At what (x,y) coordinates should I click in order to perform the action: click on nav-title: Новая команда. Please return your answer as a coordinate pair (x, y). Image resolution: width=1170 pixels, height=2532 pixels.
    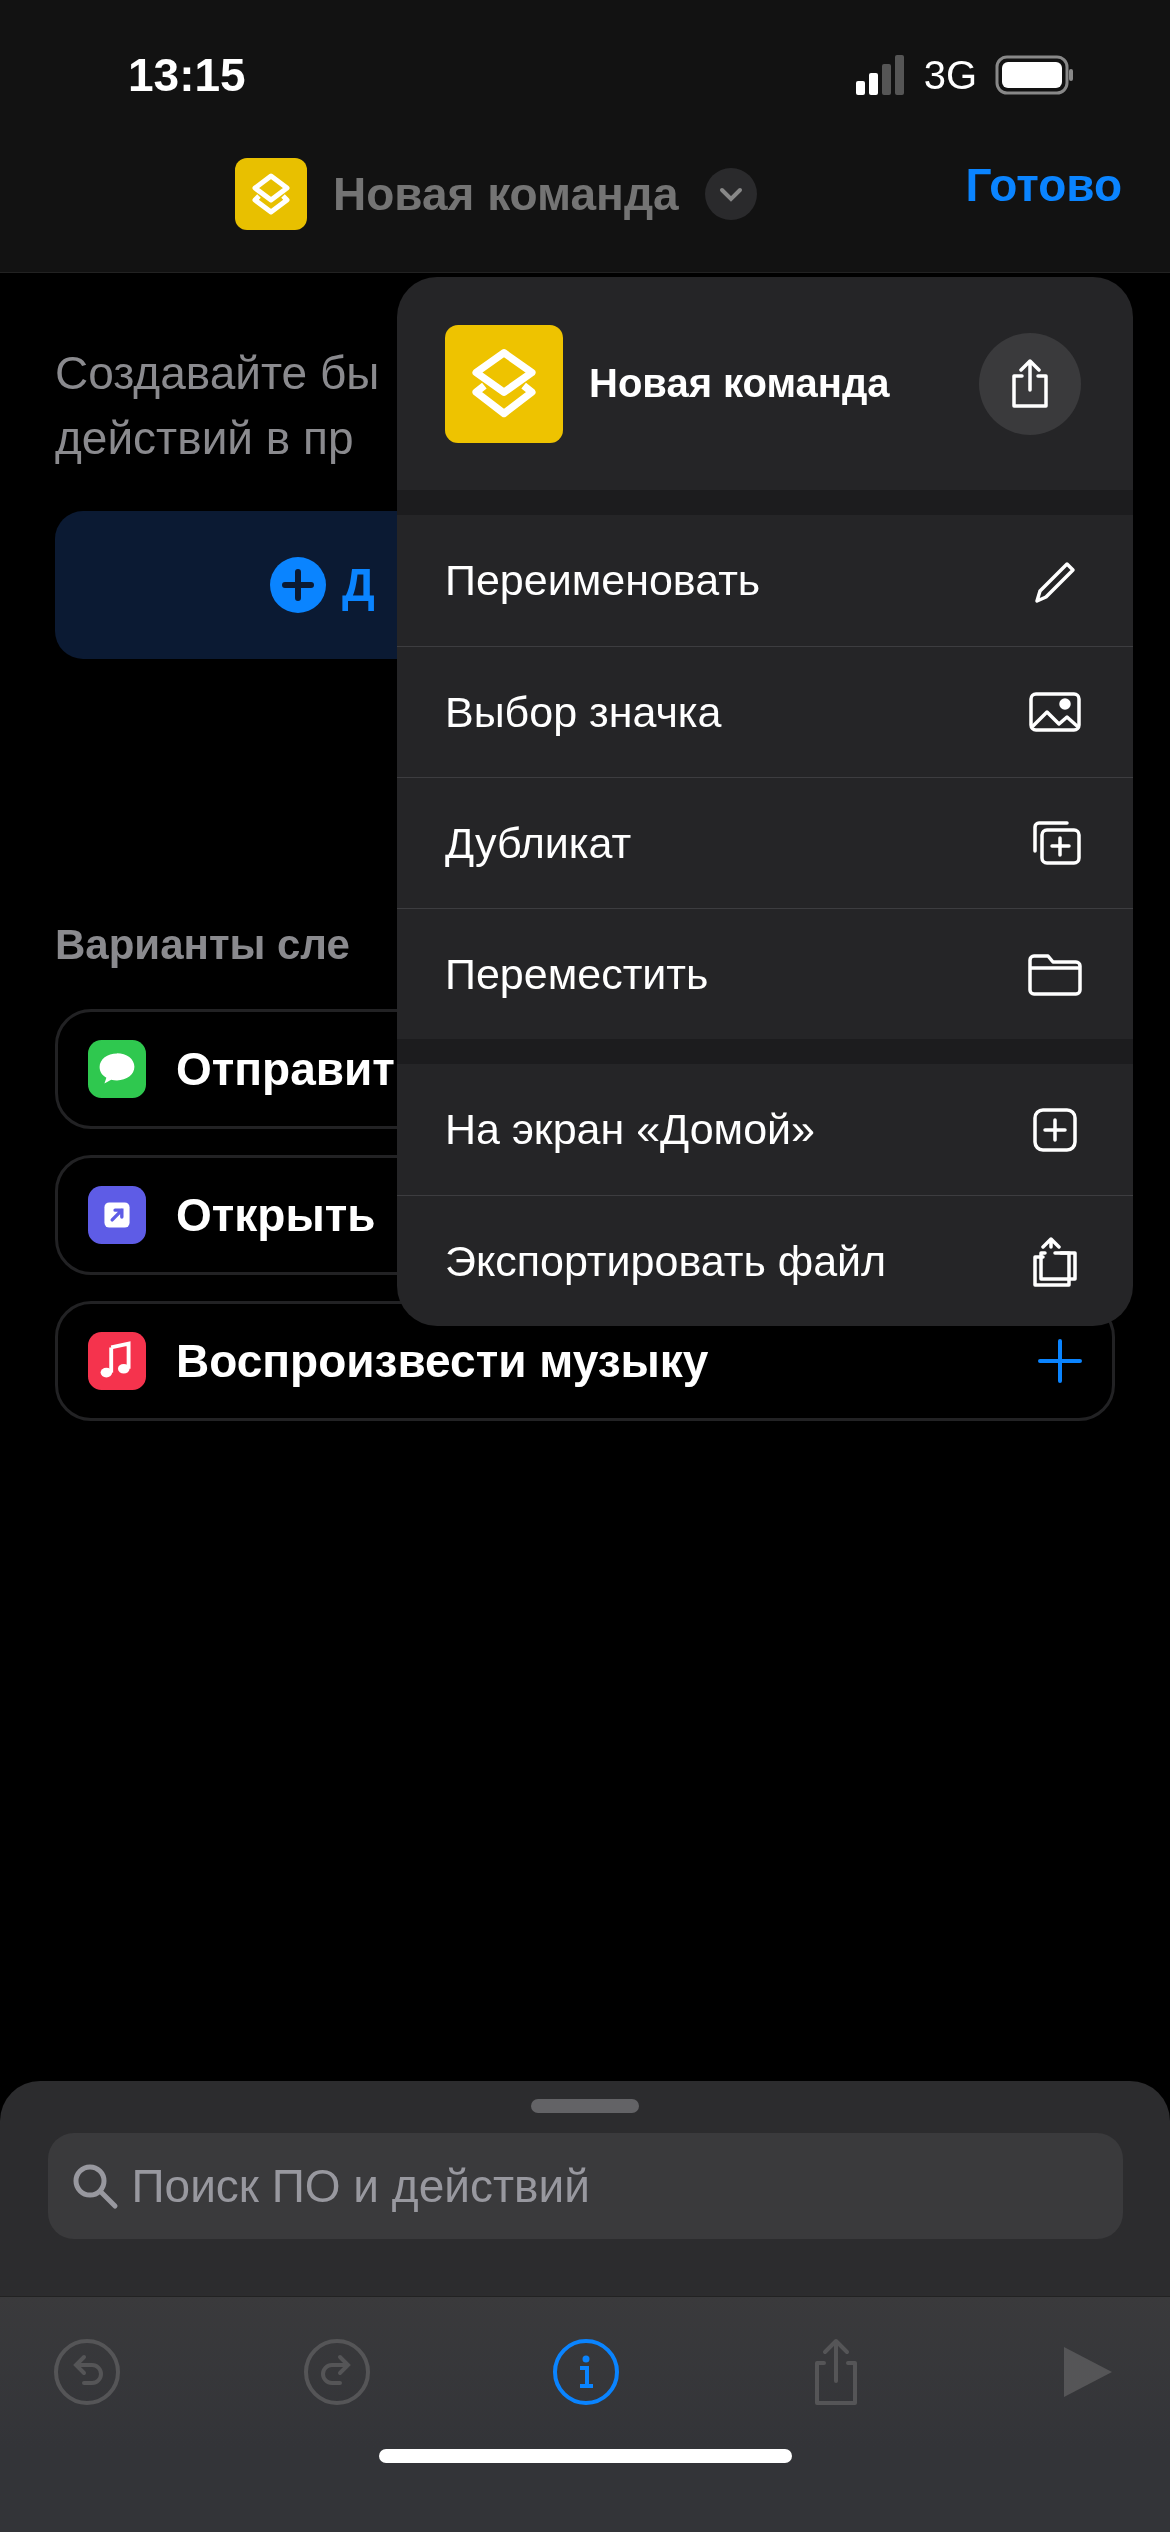
    Looking at the image, I should click on (506, 193).